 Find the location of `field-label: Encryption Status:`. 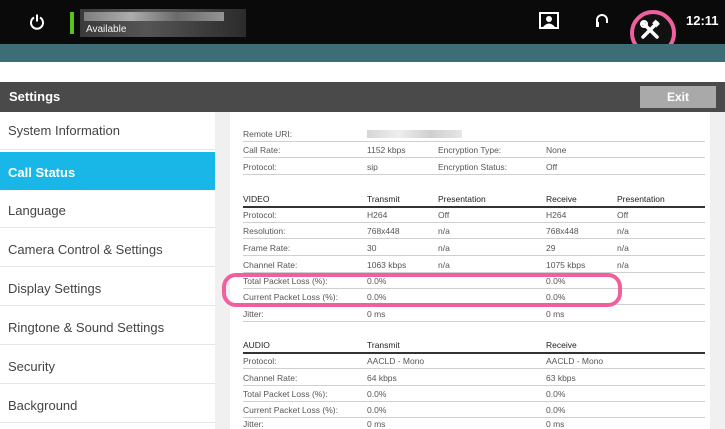

field-label: Encryption Status: is located at coordinates (472, 167).